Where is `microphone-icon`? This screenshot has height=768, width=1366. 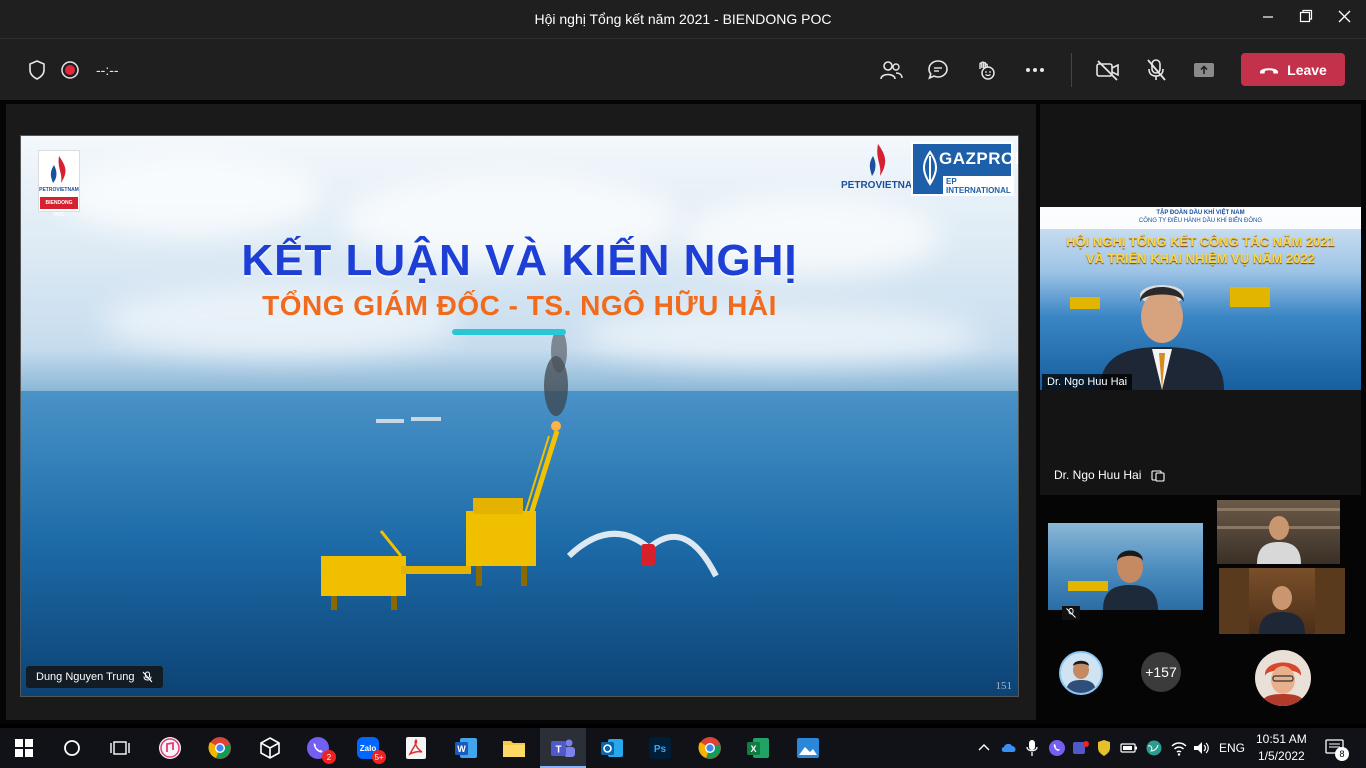 microphone-icon is located at coordinates (1032, 748).